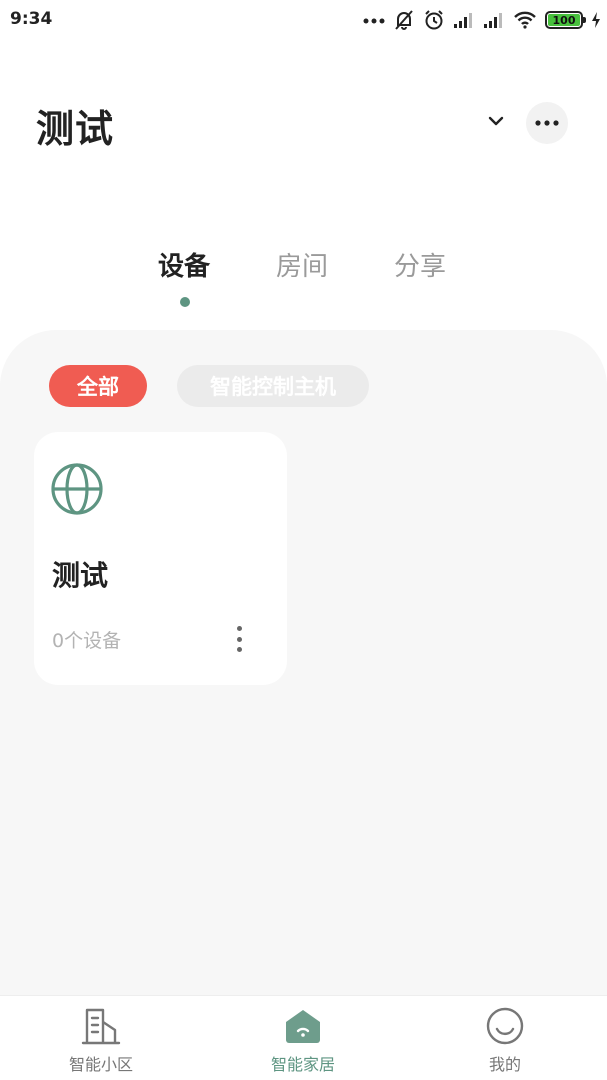 The width and height of the screenshot is (607, 1080). I want to click on globe-icon, so click(77, 489).